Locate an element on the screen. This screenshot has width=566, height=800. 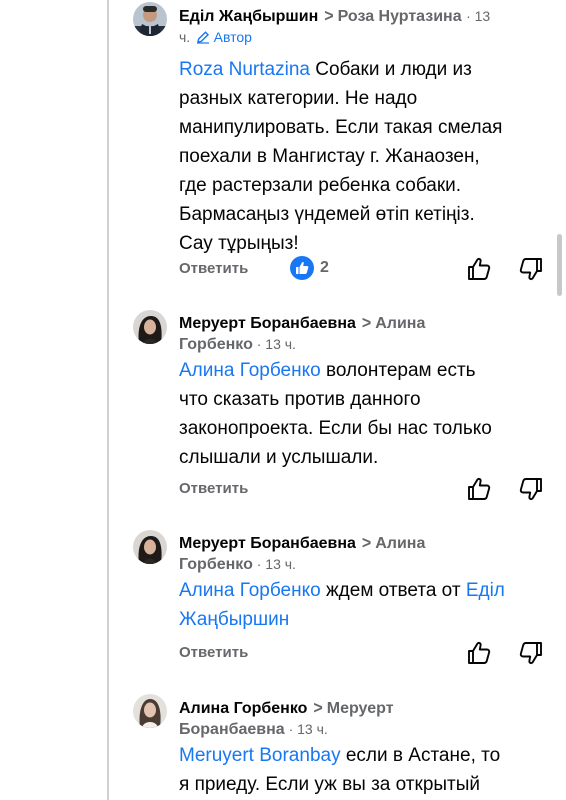
comment-line: где растерзали ребенка собаки. is located at coordinates (320, 185).